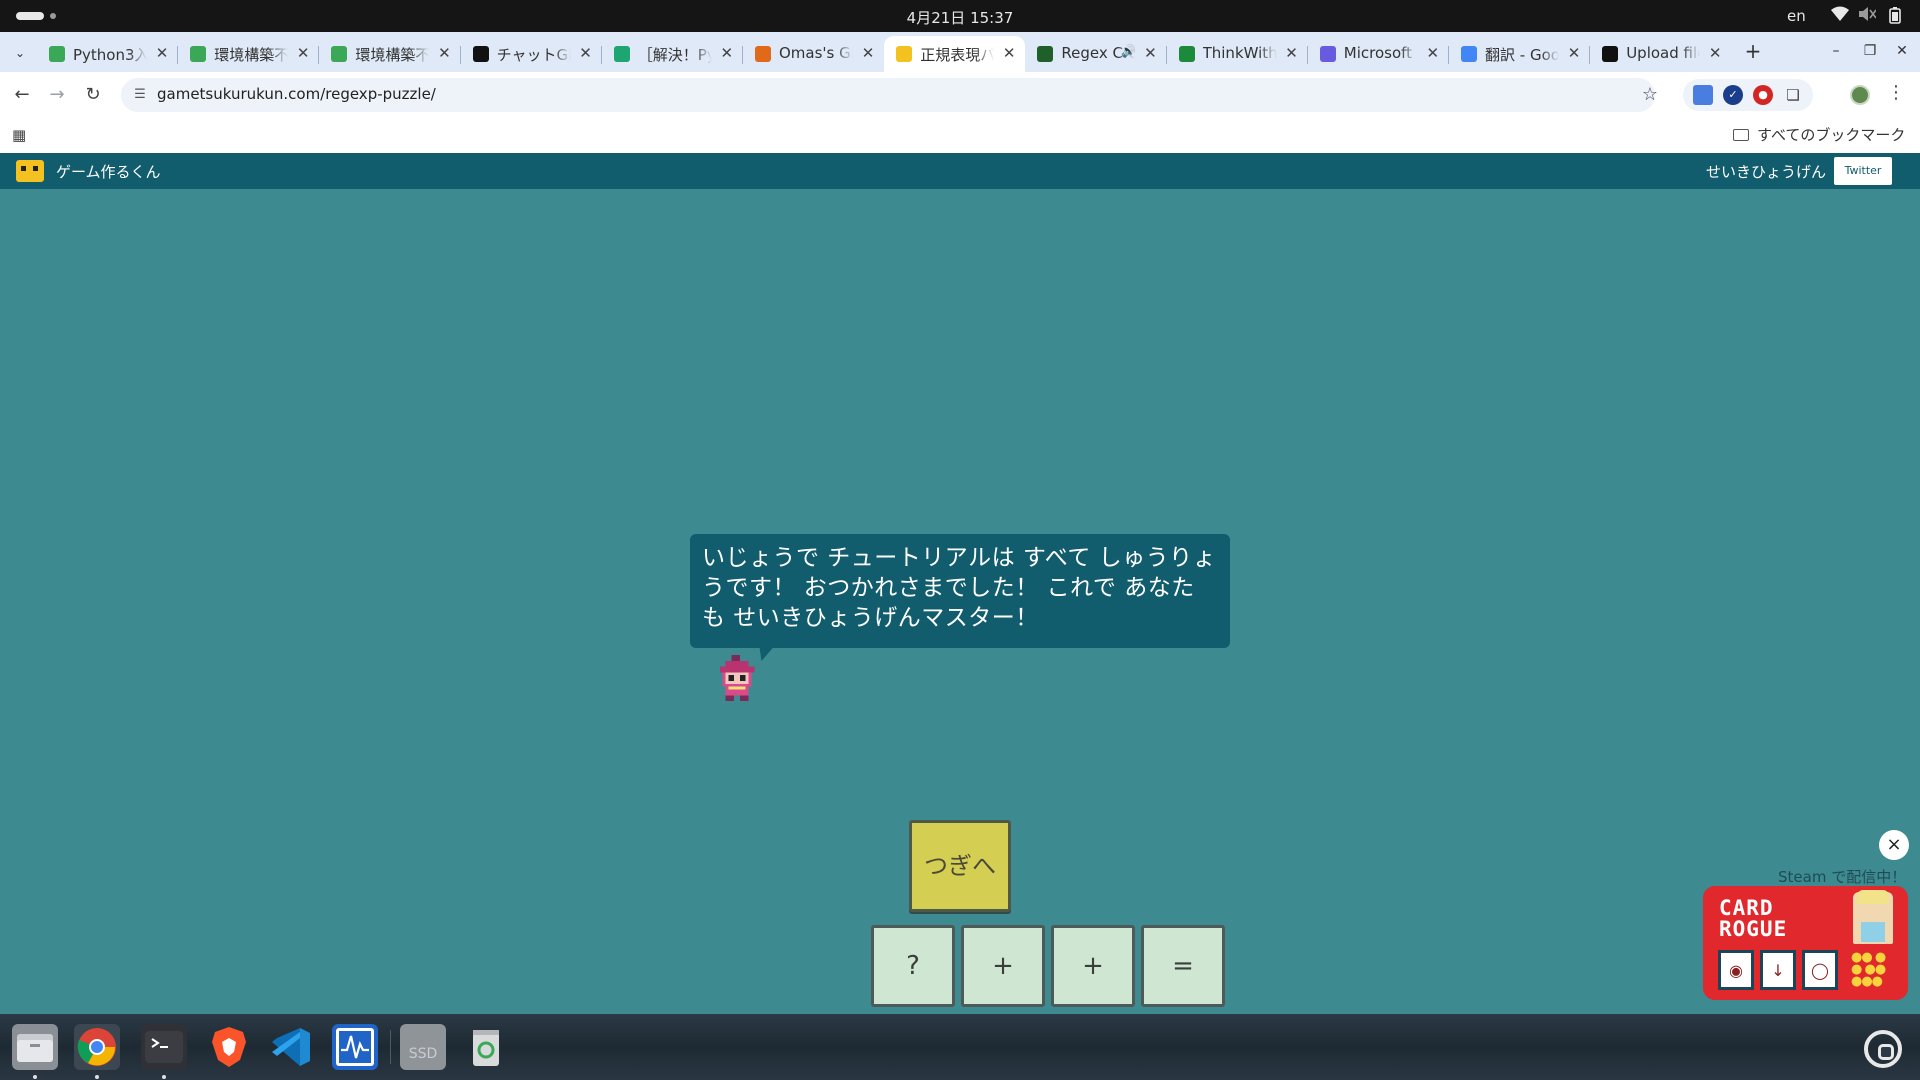 This screenshot has width=1920, height=1080. I want to click on extension-adblock-icon: ●, so click(1763, 95).